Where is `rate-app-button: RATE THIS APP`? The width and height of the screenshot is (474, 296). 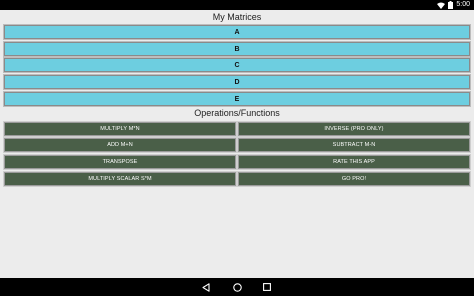
rate-app-button: RATE THIS APP is located at coordinates (354, 162).